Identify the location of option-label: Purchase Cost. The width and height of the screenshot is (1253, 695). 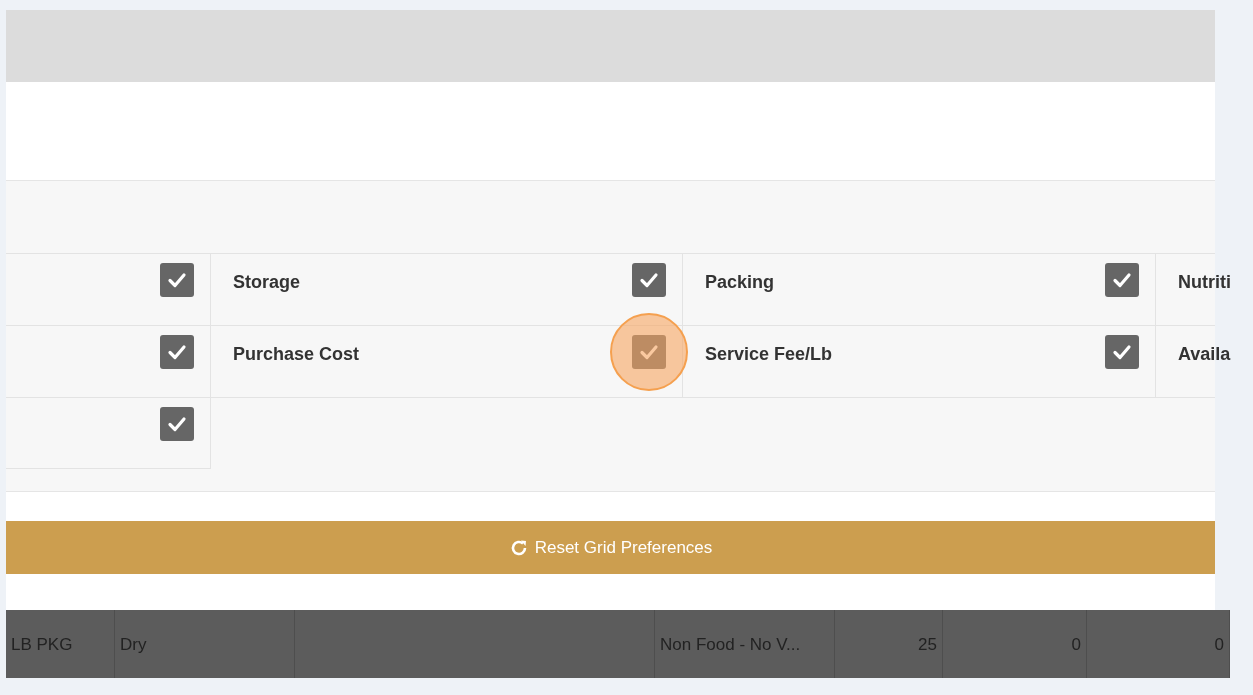
(296, 354).